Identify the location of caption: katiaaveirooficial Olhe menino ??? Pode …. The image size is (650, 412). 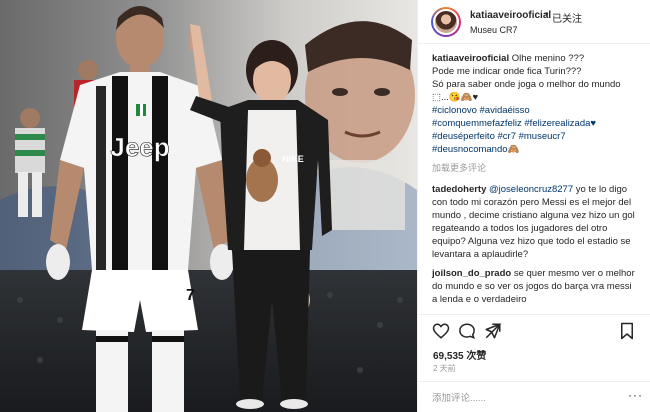
(534, 113).